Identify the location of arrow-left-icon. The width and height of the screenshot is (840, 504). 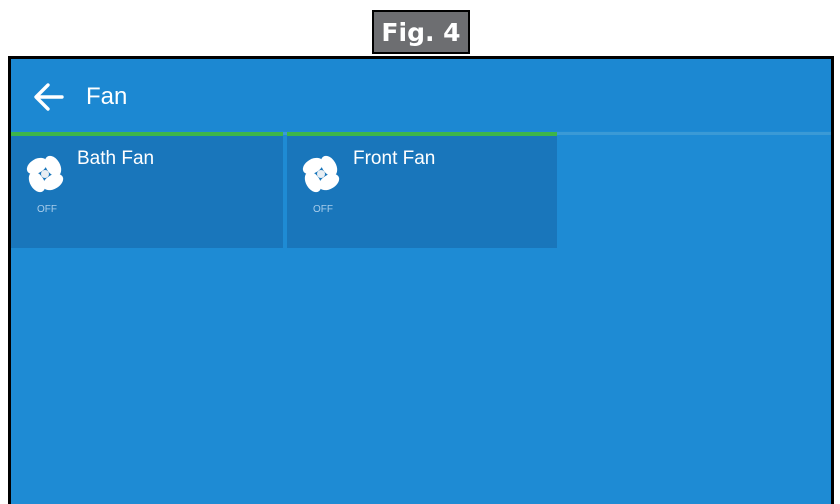
(49, 97).